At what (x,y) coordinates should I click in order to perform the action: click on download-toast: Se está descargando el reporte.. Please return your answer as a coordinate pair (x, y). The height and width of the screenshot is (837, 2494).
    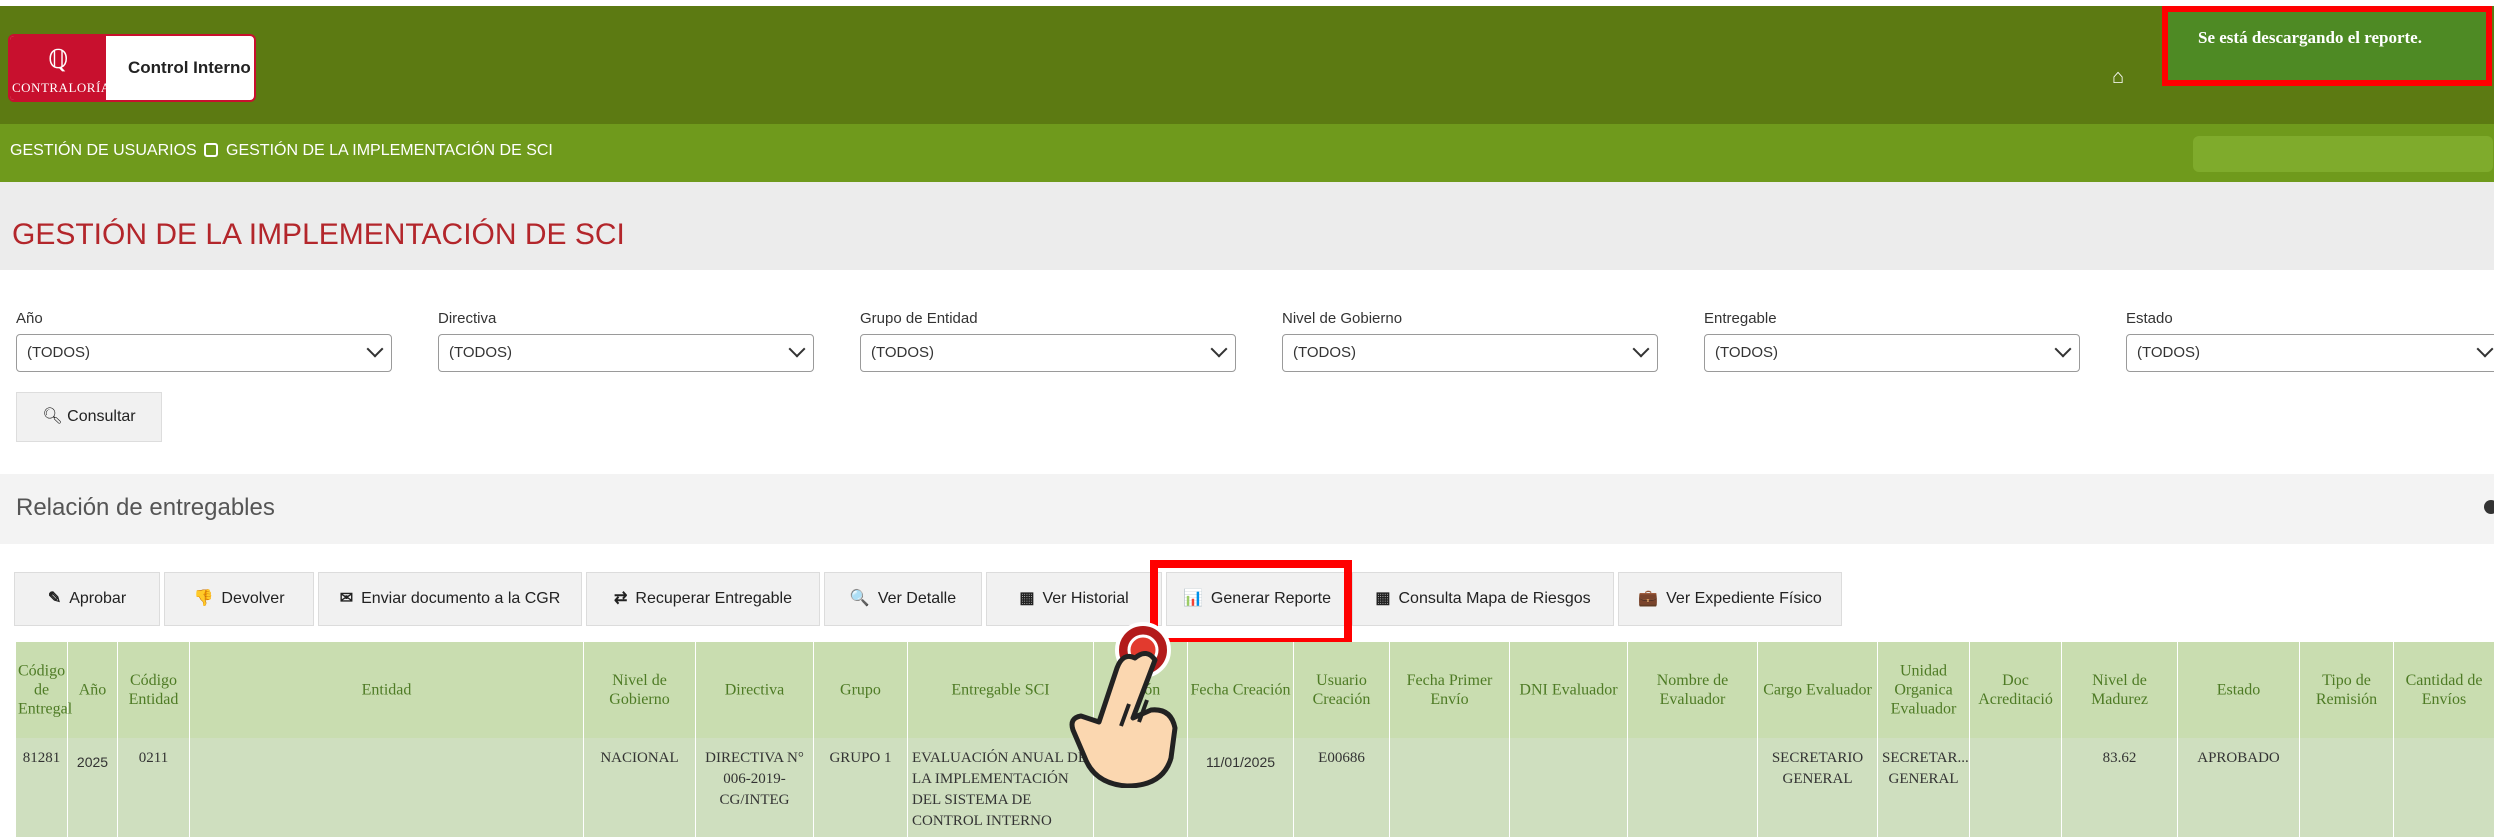
    Looking at the image, I should click on (2327, 46).